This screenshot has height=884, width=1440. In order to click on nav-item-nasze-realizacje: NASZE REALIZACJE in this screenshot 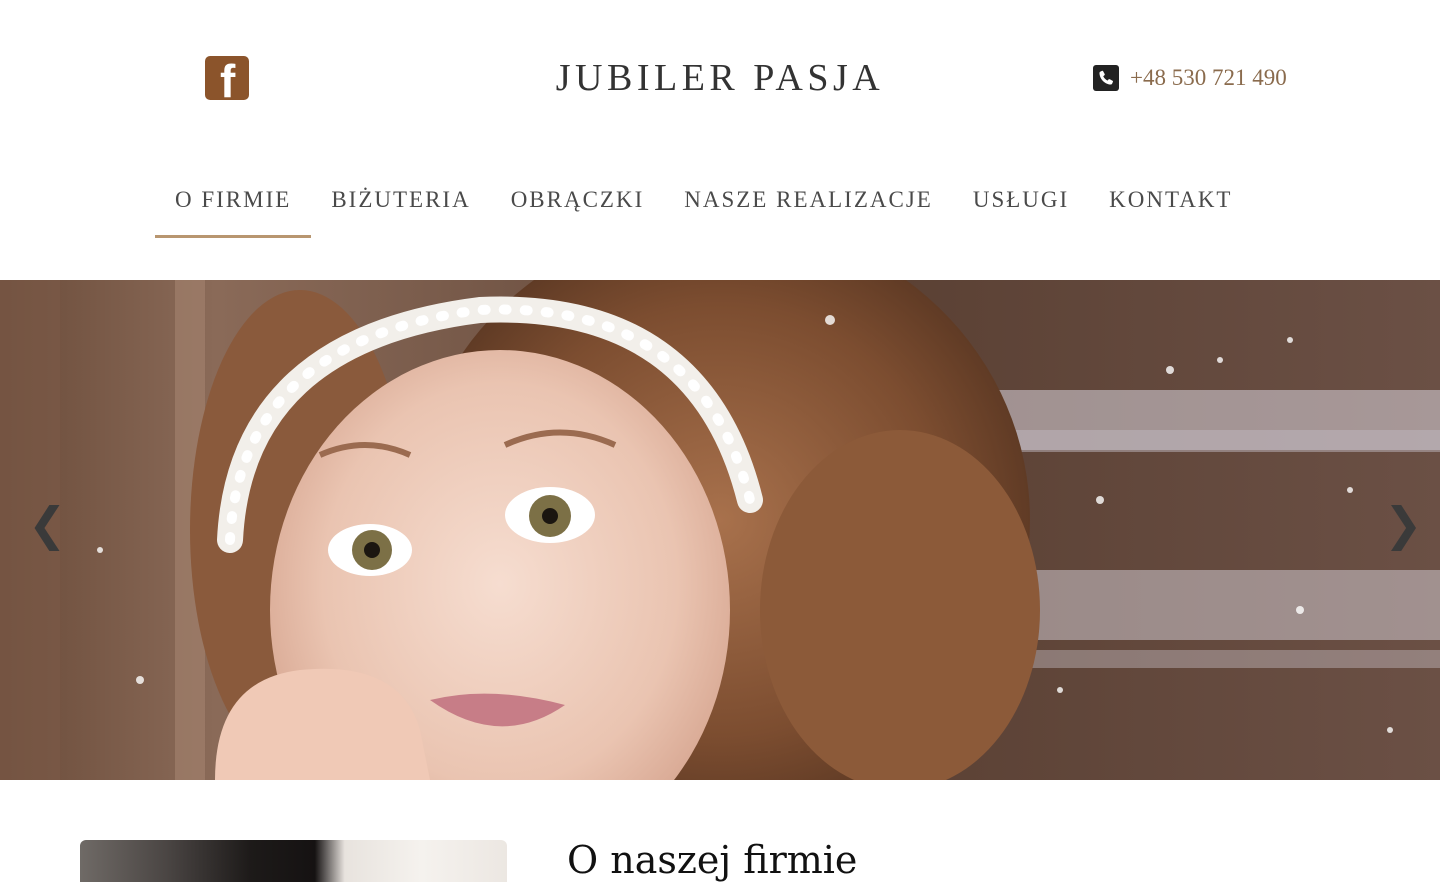, I will do `click(808, 203)`.